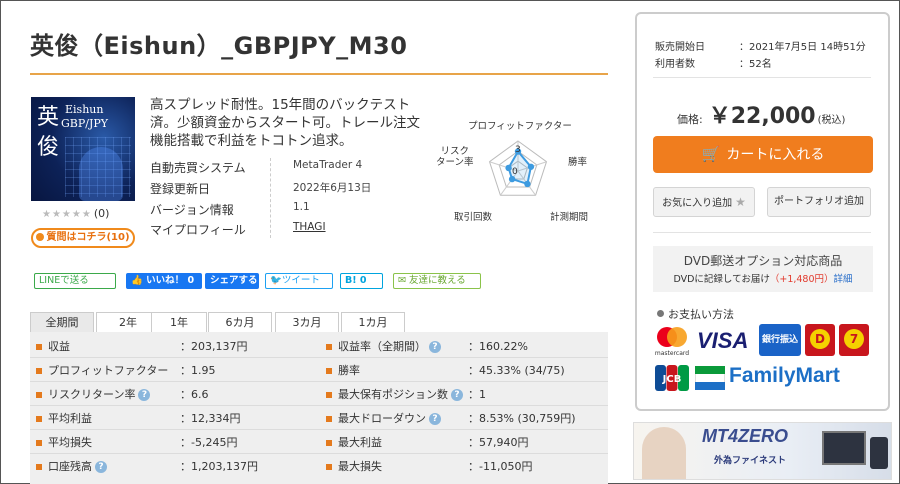 This screenshot has width=900, height=484. Describe the element at coordinates (40, 237) in the screenshot. I see `arrow-circle-icon` at that location.